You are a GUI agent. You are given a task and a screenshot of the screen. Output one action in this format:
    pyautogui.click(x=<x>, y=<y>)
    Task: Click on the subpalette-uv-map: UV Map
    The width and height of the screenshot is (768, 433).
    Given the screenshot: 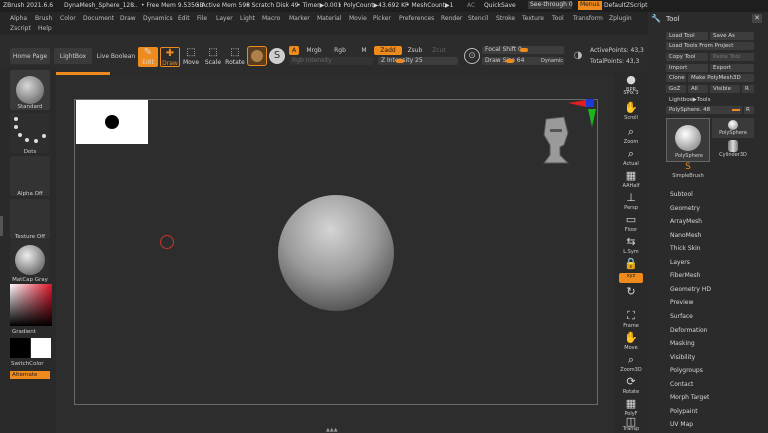 What is the action you would take?
    pyautogui.click(x=681, y=424)
    